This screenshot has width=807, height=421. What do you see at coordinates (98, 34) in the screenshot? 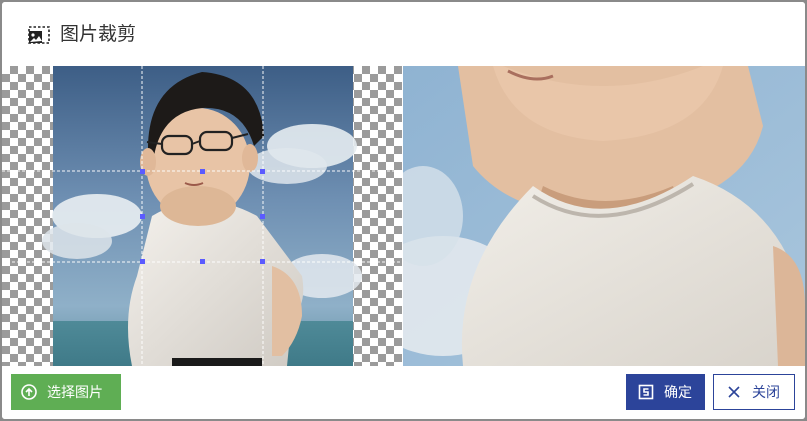
I see `dialog-title: 图片裁剪` at bounding box center [98, 34].